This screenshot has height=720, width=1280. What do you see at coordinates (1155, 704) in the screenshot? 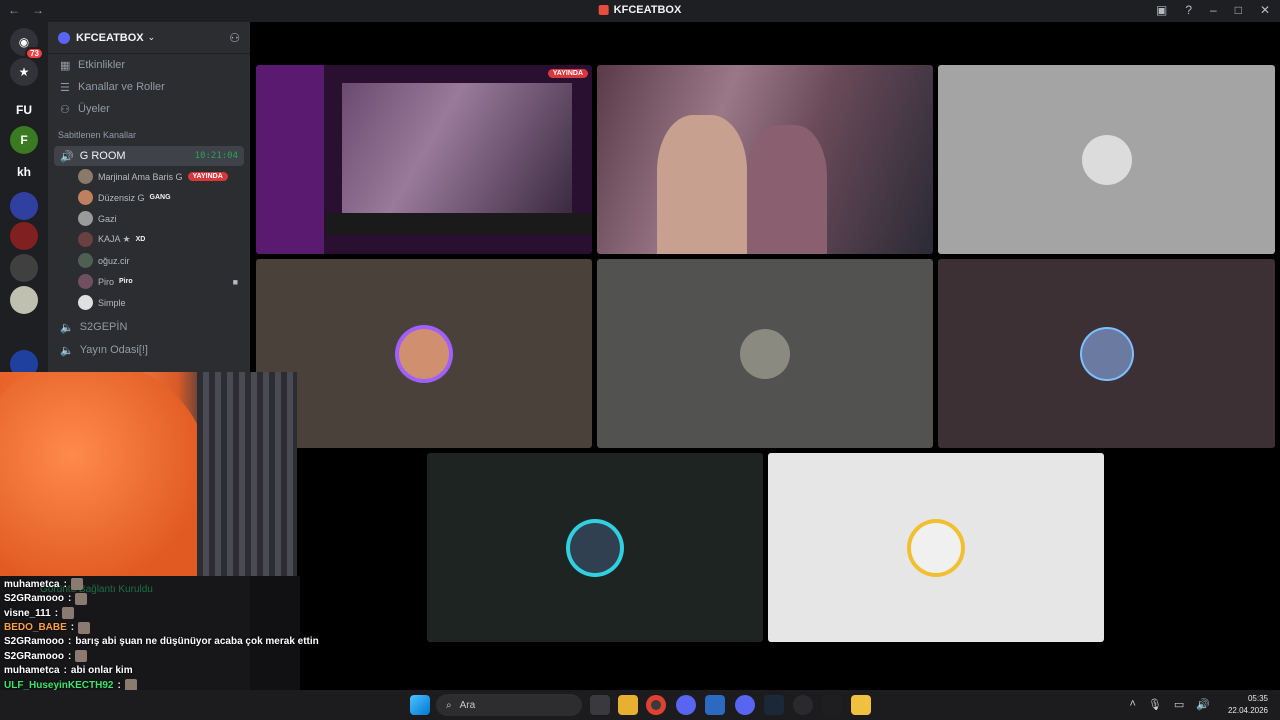
I see `microphone-icon: 🎙` at bounding box center [1155, 704].